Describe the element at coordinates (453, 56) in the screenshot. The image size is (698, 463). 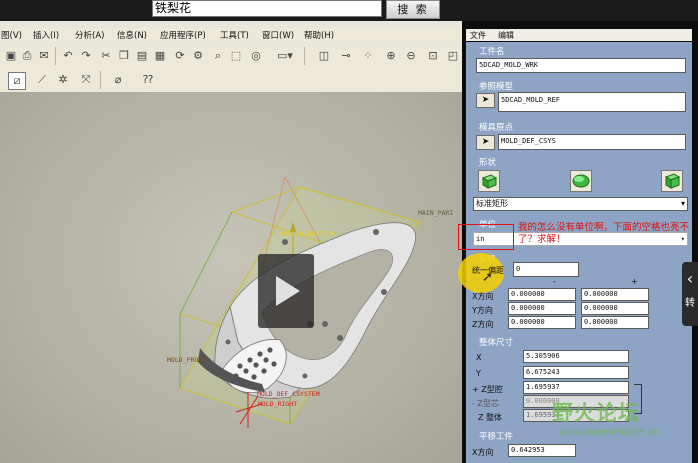
I see `orient-icon: ◰` at that location.